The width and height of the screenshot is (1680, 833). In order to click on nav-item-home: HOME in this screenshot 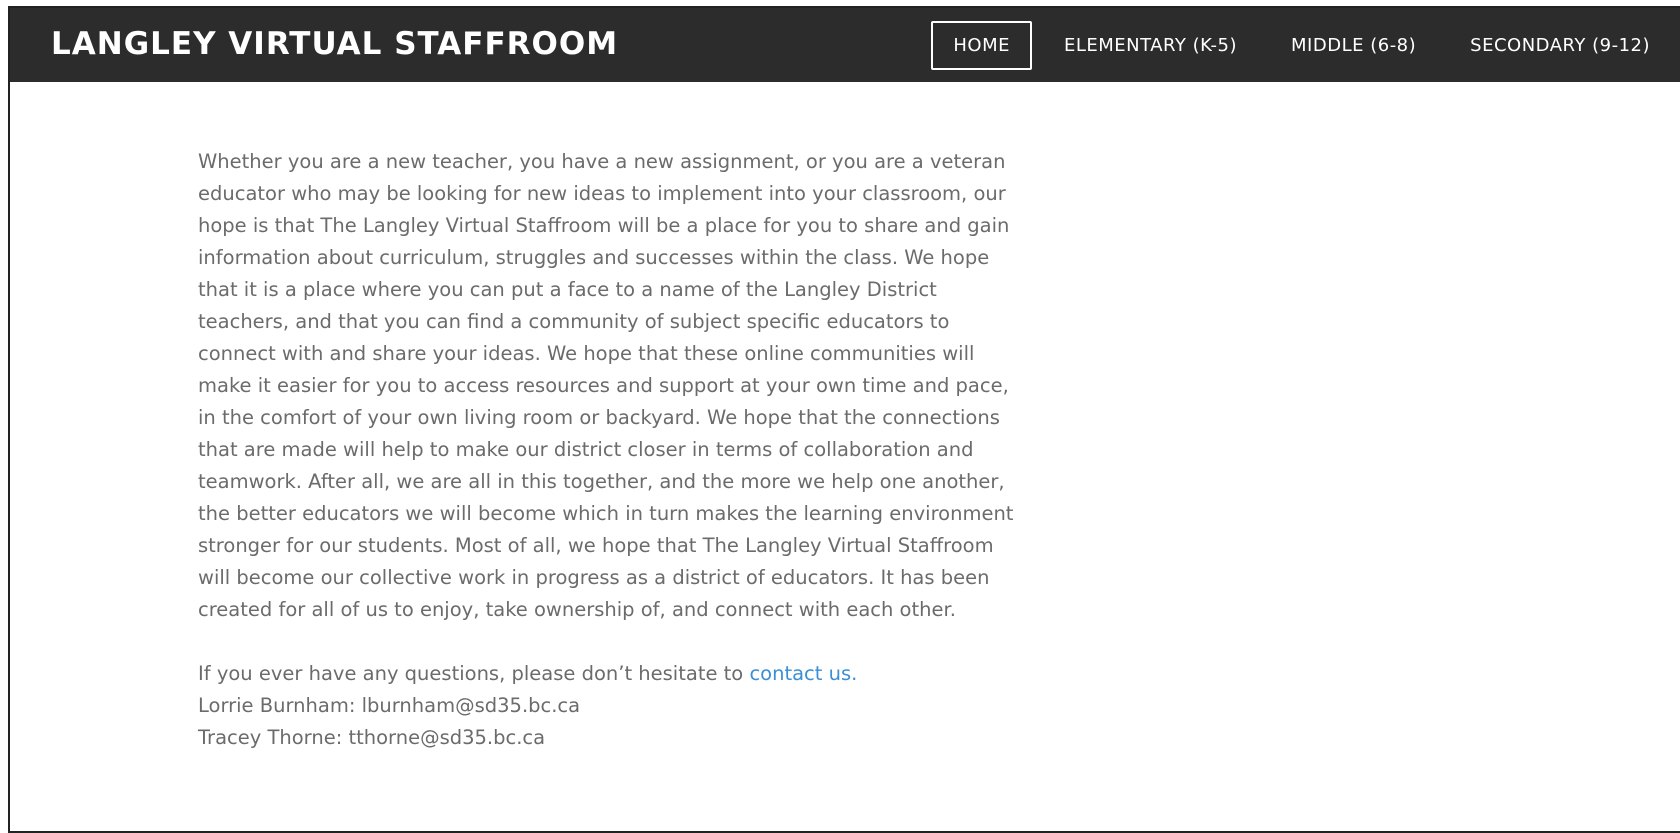, I will do `click(981, 45)`.